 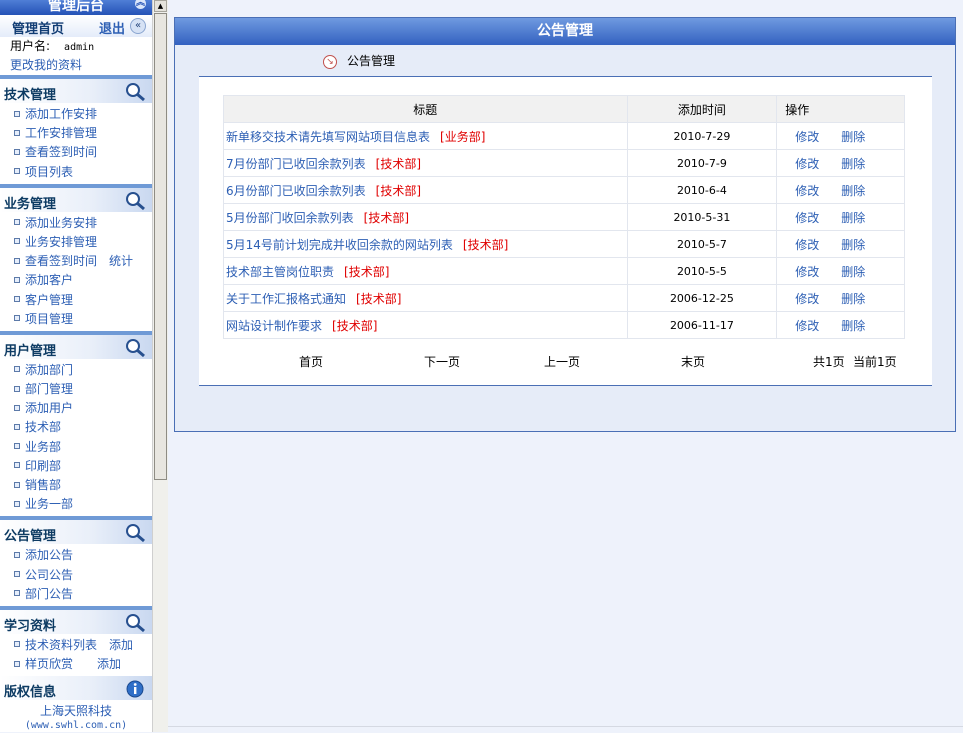 I want to click on sidebar-item-add-customer: 添加客户, so click(x=76, y=280).